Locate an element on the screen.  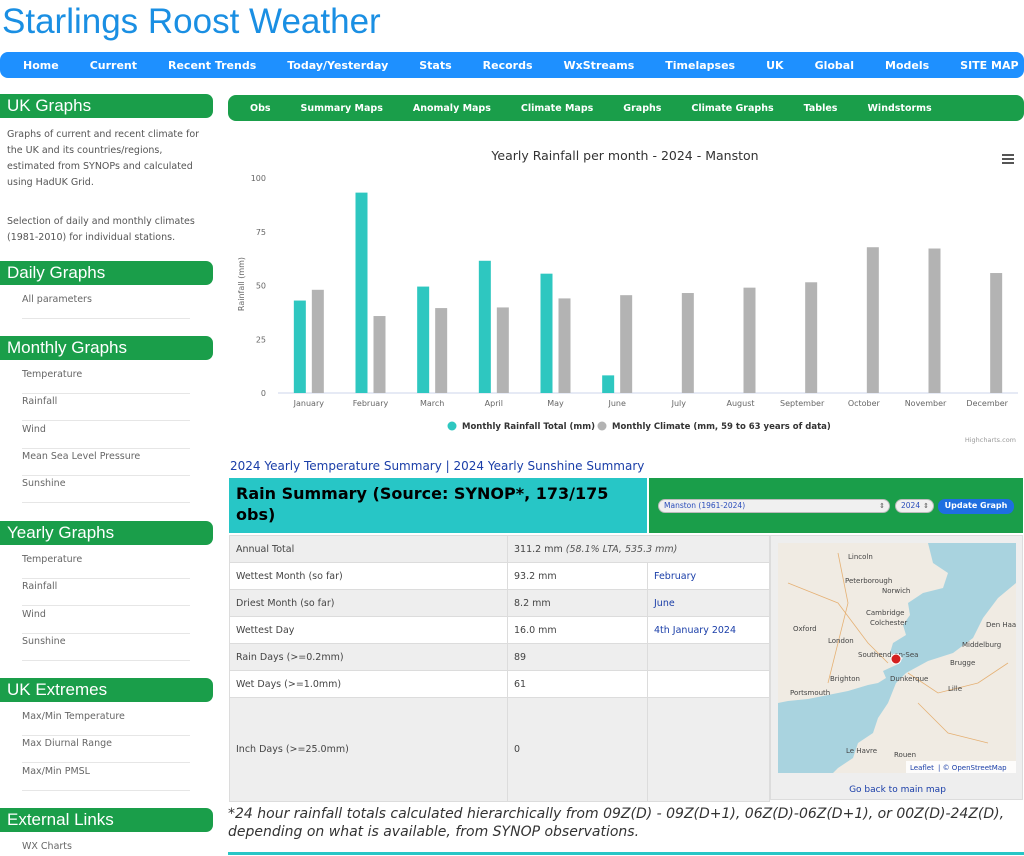
row-value: 8.2 mm is located at coordinates (577, 603).